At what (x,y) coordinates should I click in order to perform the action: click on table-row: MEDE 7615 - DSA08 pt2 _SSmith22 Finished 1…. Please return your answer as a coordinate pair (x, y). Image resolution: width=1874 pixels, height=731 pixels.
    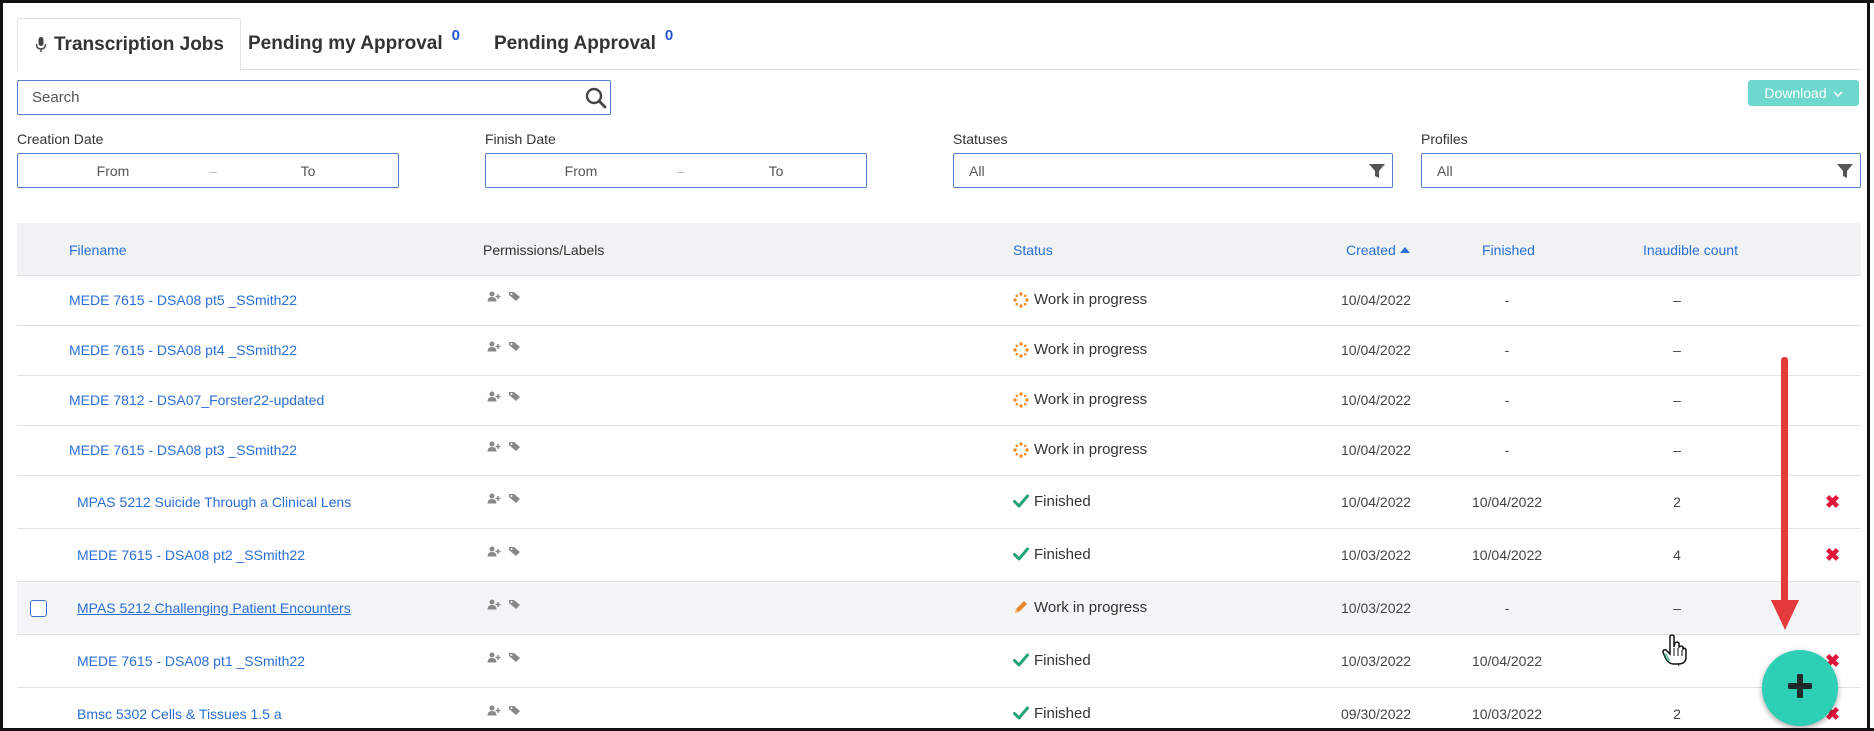
    Looking at the image, I should click on (939, 555).